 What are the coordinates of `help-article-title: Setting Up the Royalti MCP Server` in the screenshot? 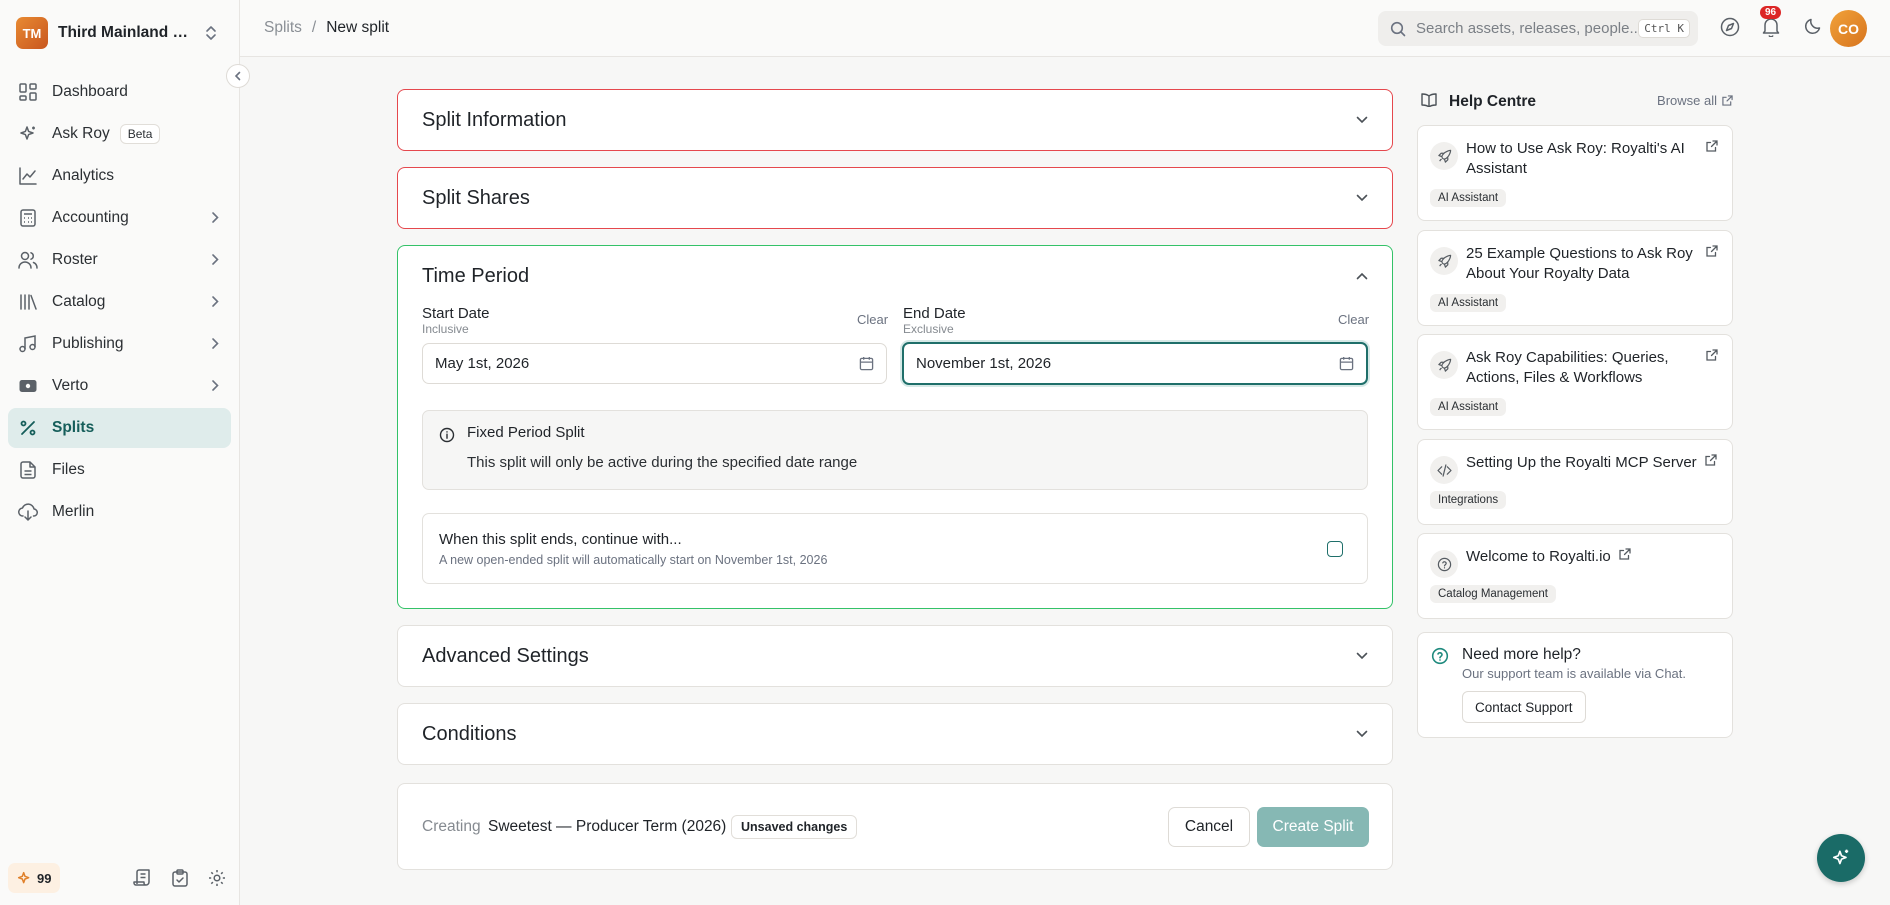 It's located at (1601, 463).